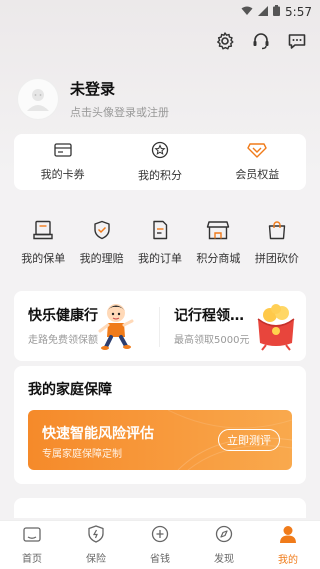 Image resolution: width=320 pixels, height=569 pixels. I want to click on my-policies-item: 我的保单, so click(43, 243).